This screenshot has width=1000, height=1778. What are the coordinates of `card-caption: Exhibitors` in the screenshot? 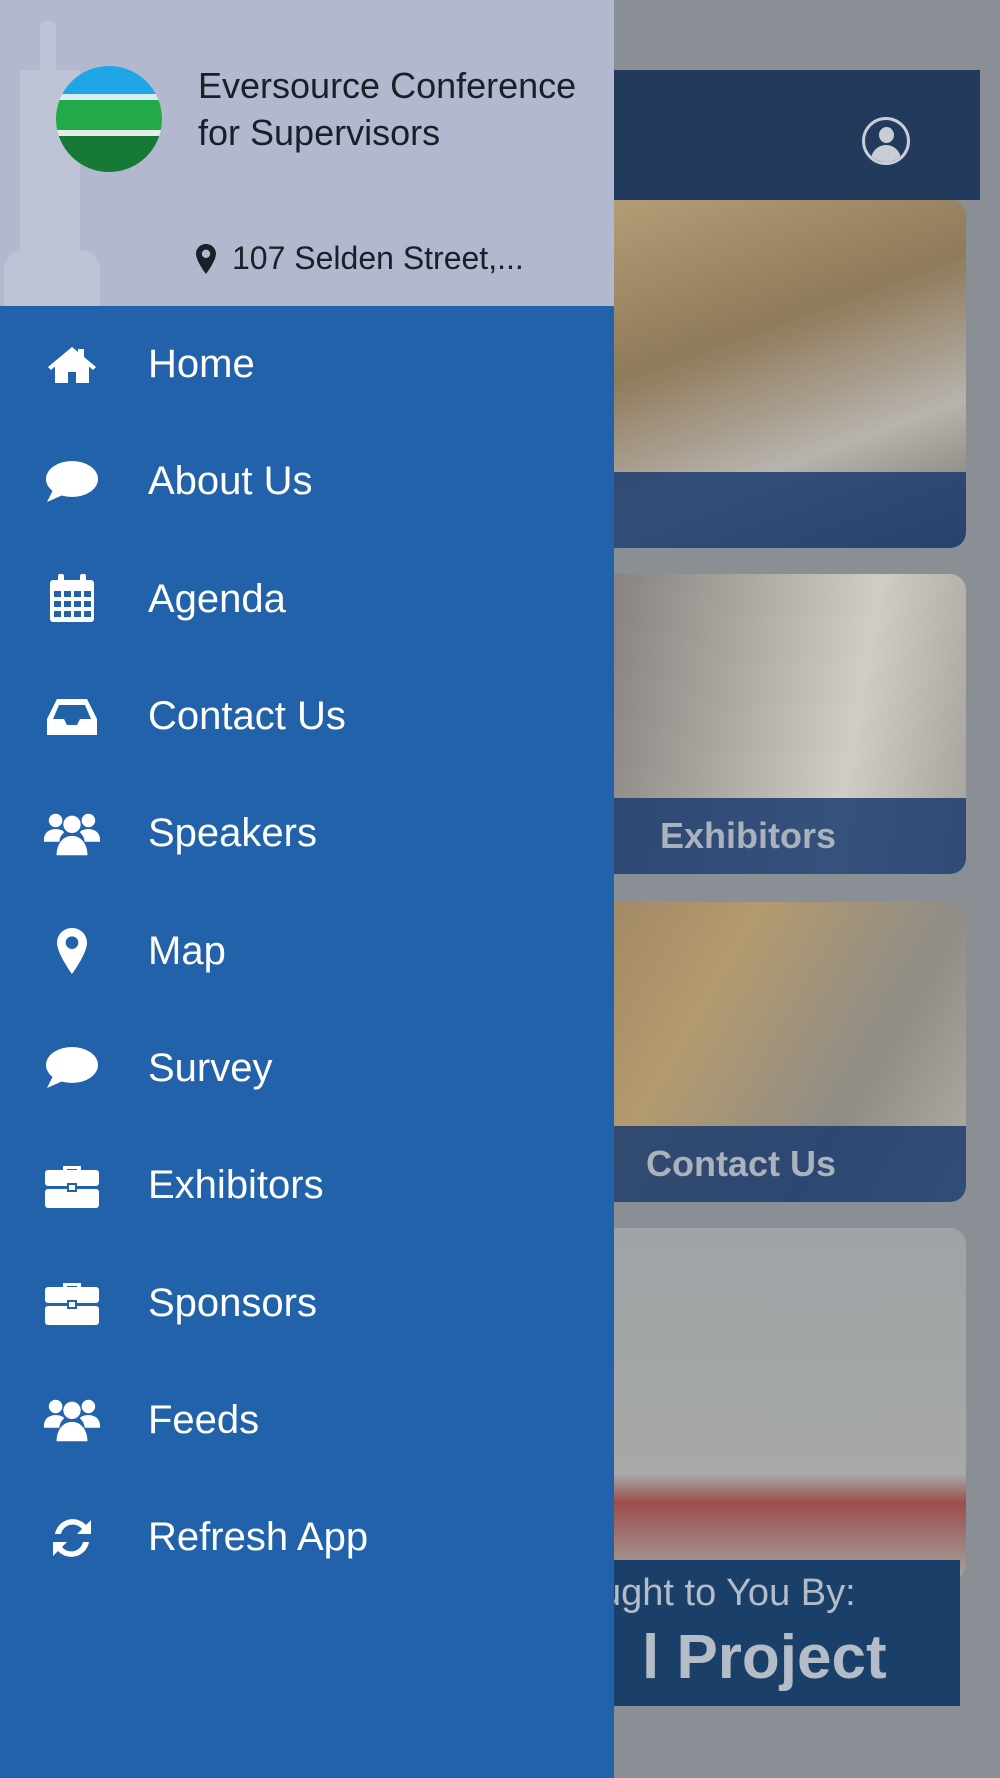 It's located at (763, 836).